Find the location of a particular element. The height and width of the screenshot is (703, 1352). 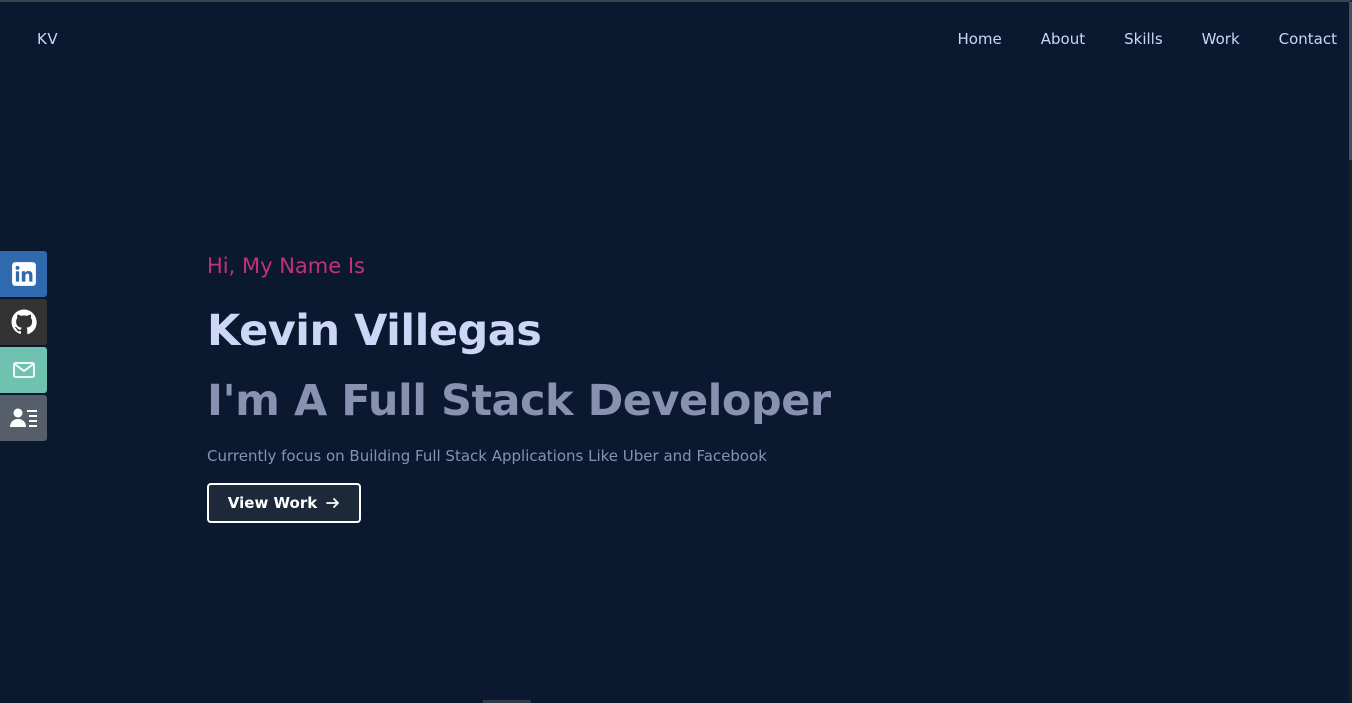

linkedin-link is located at coordinates (23, 274).